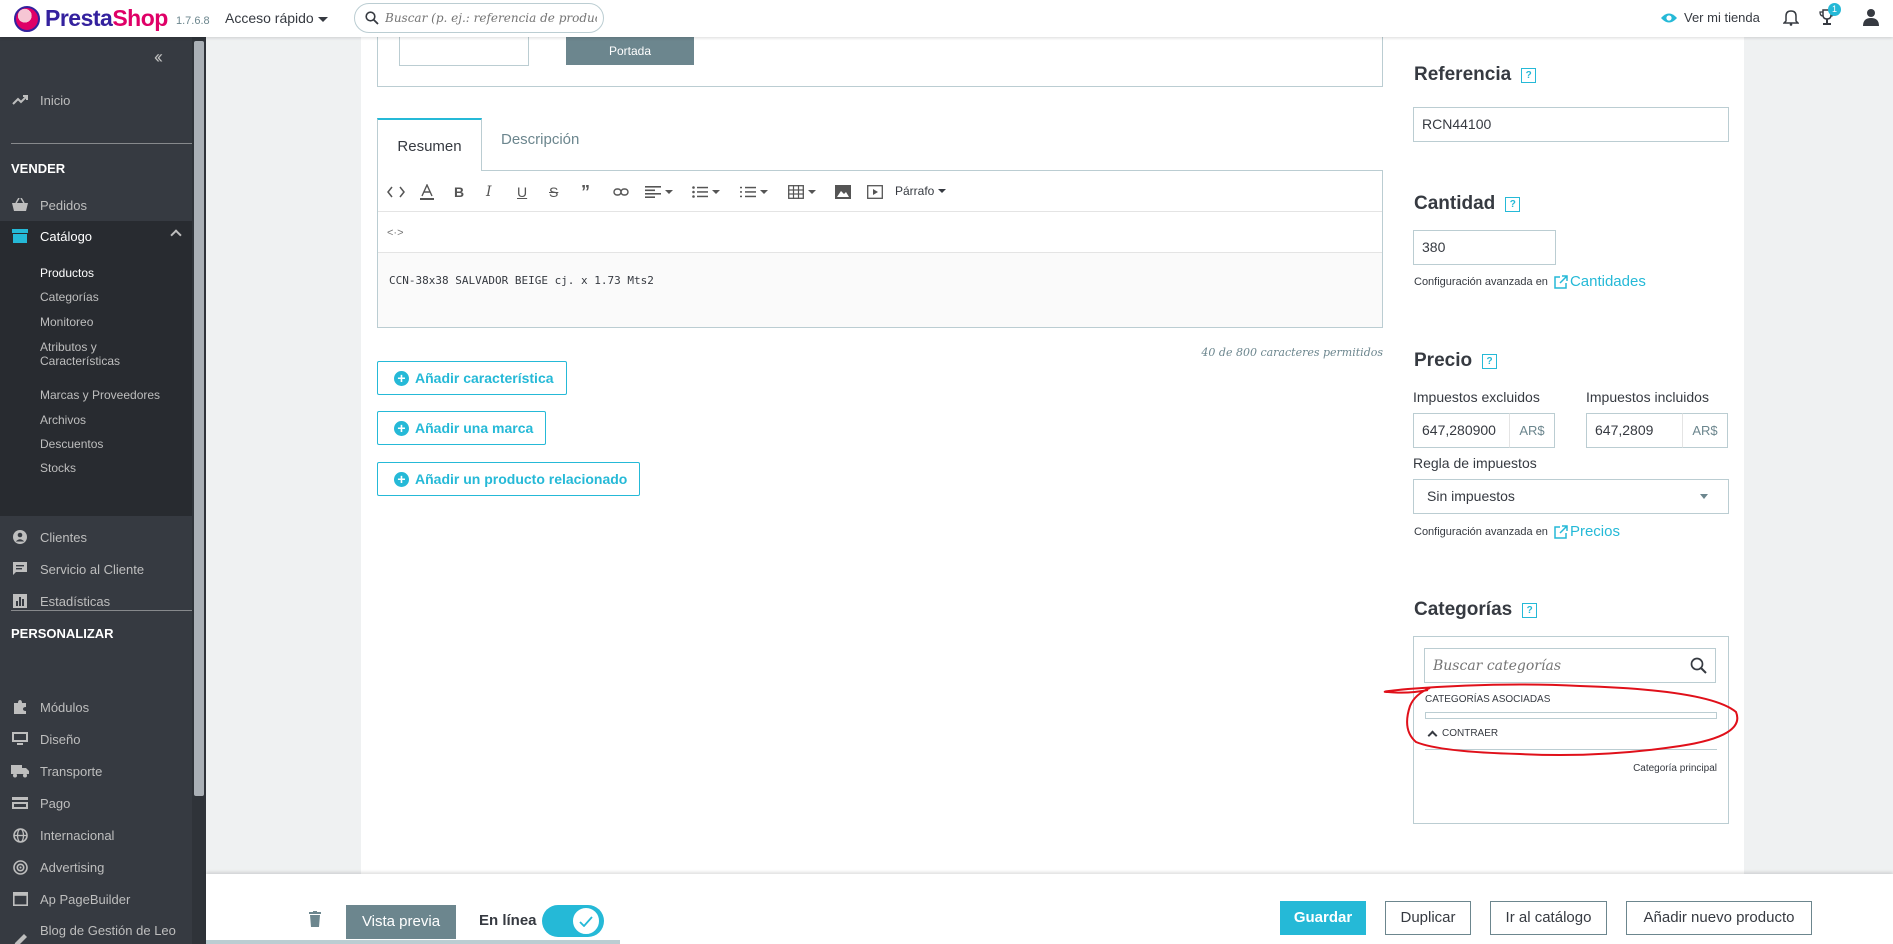 This screenshot has height=944, width=1893. What do you see at coordinates (630, 51) in the screenshot?
I see `portada-button: Portada` at bounding box center [630, 51].